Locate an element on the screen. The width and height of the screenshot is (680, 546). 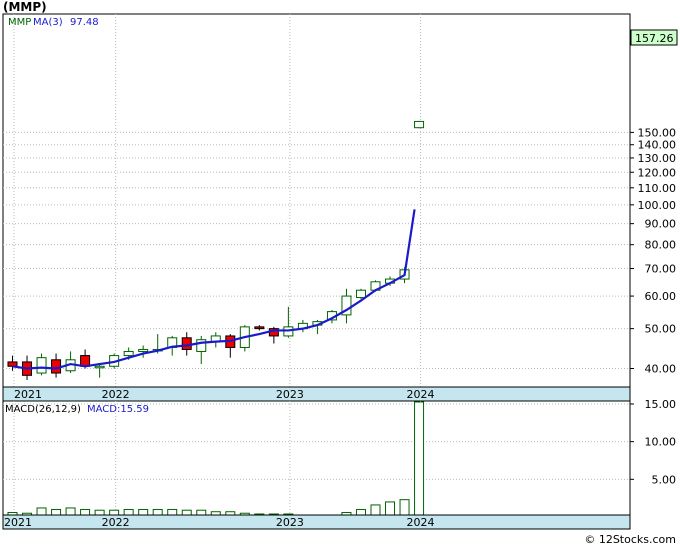
macd-legend-value: MACD:15.59 is located at coordinates (118, 409).